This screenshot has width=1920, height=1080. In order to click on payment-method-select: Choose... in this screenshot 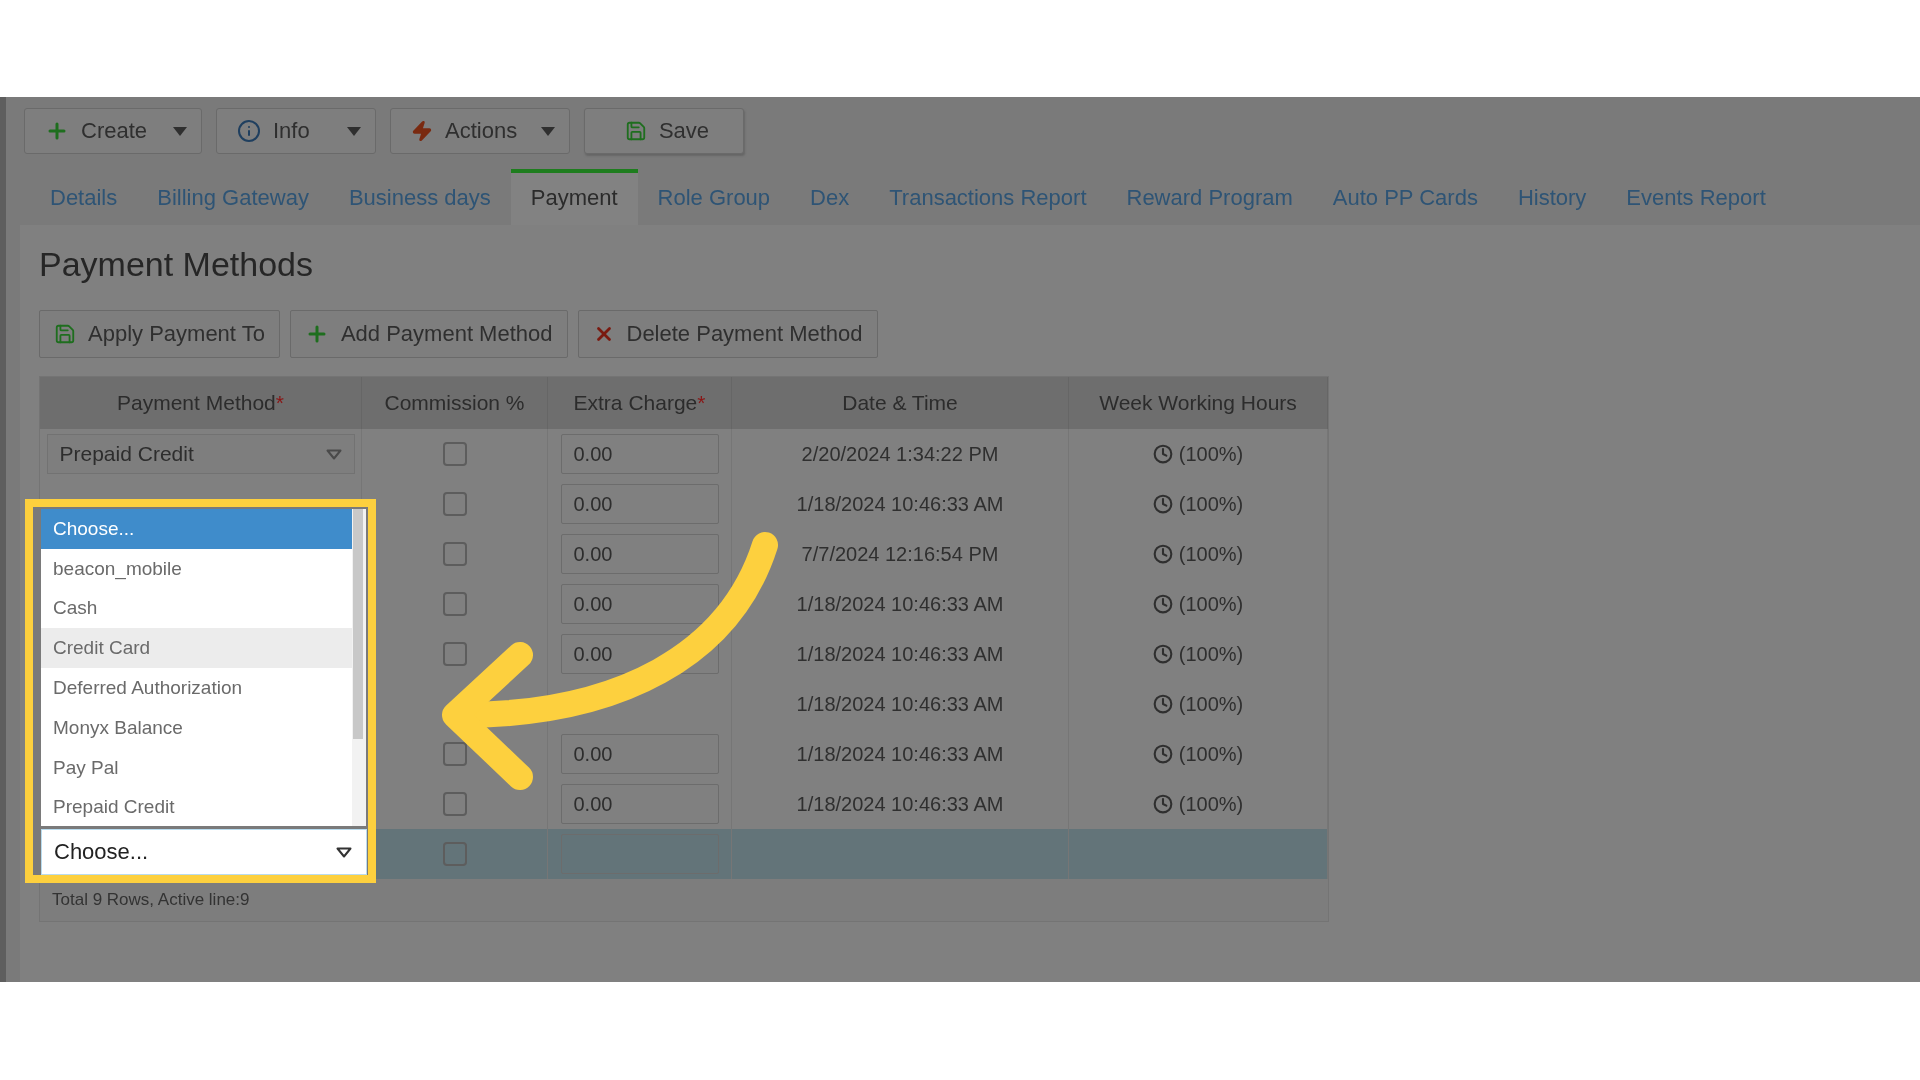, I will do `click(204, 852)`.